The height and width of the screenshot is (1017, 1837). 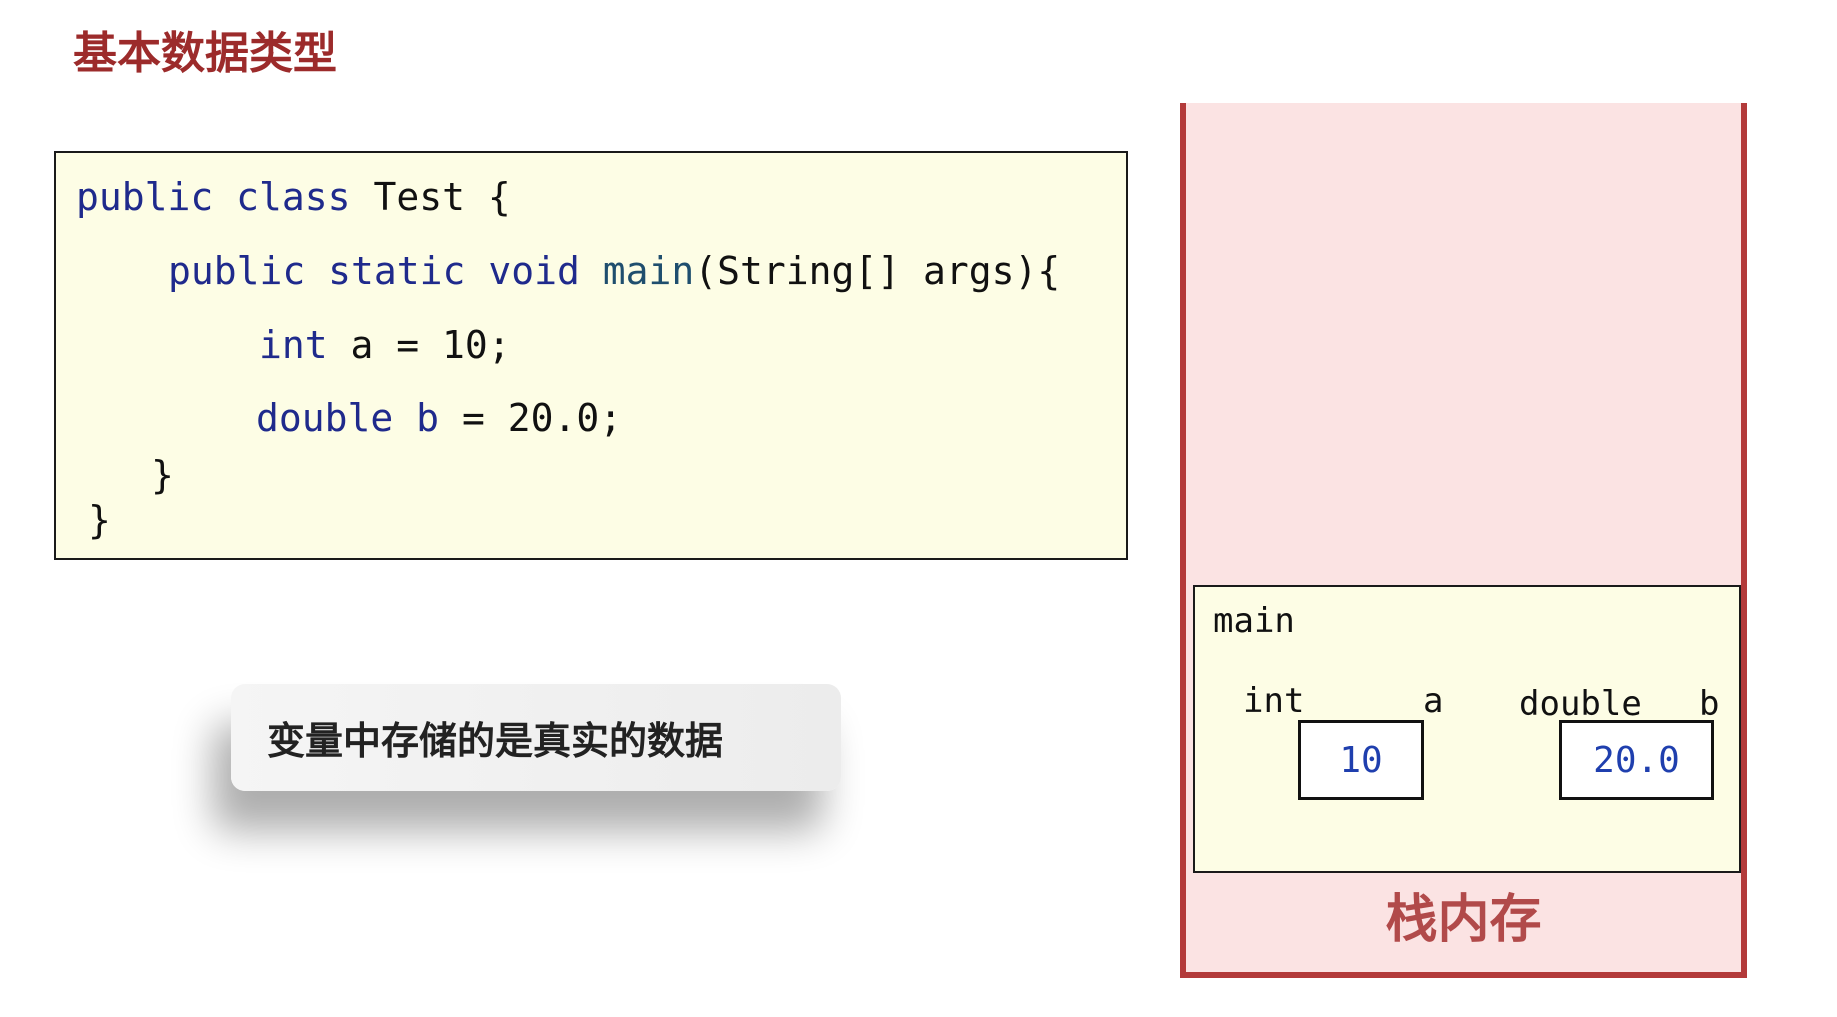 I want to click on stack-frame-main: main int a 10 double b 20.0, so click(x=1467, y=729).